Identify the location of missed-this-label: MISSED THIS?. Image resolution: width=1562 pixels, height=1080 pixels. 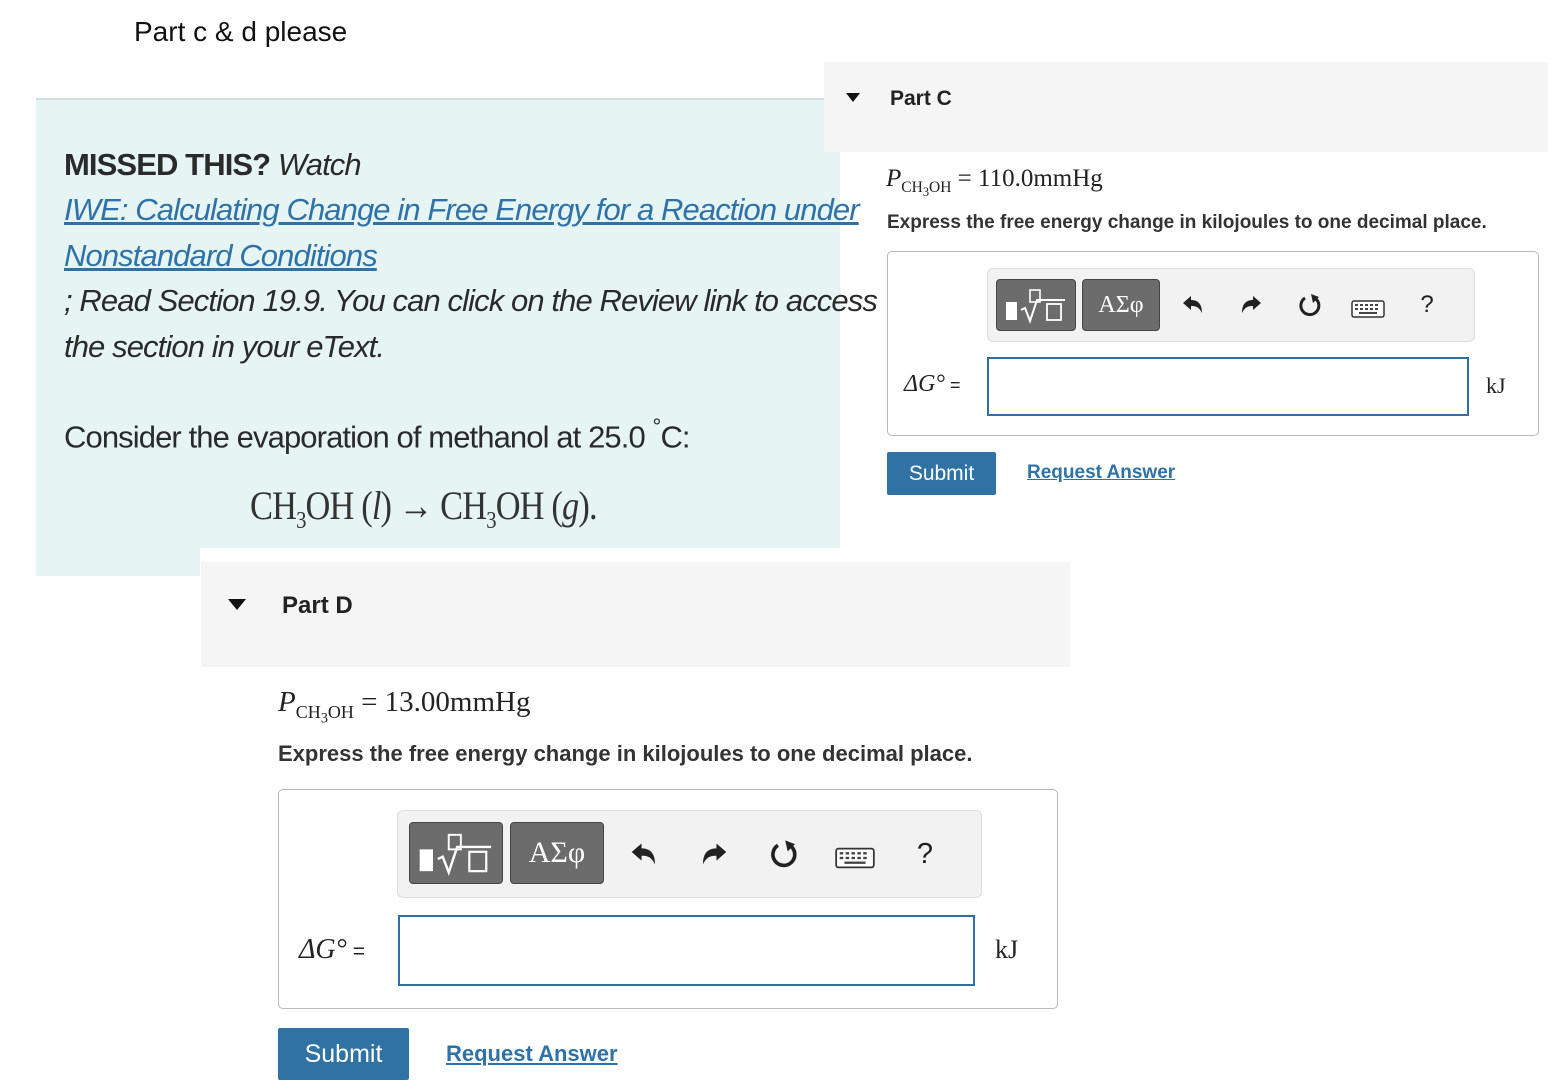
(167, 164).